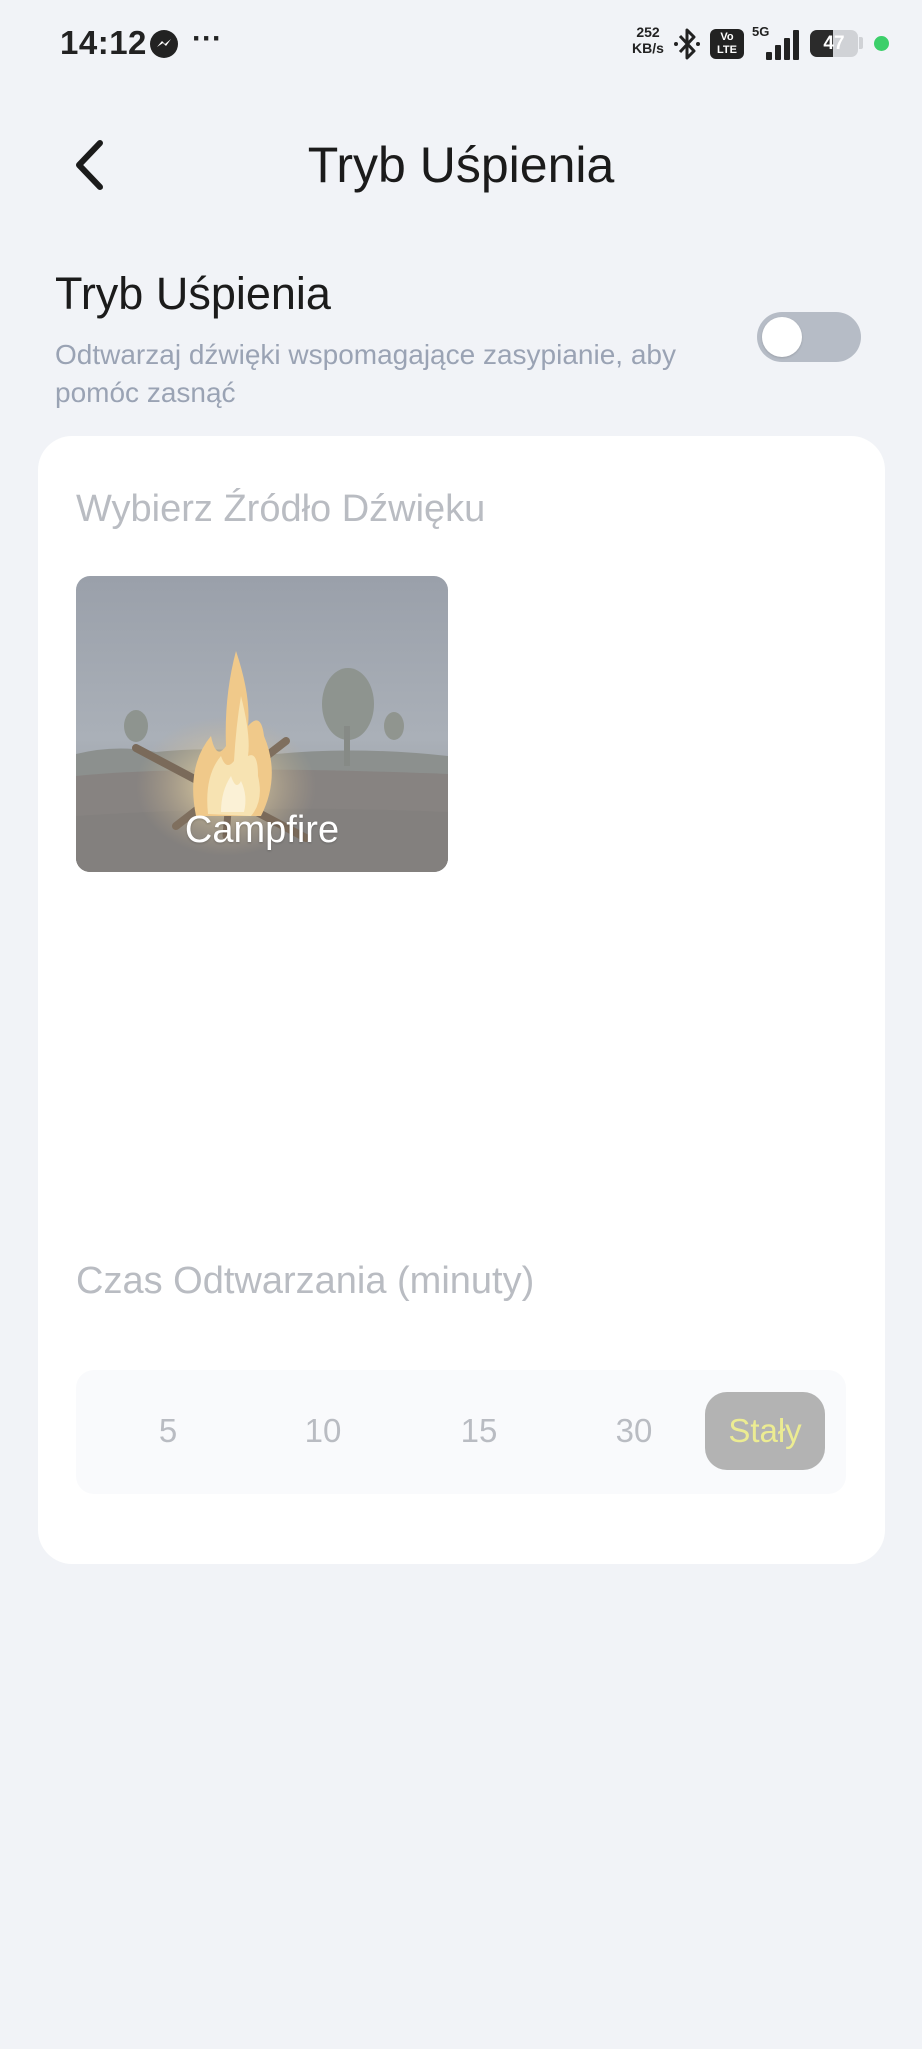 Image resolution: width=922 pixels, height=2049 pixels. Describe the element at coordinates (761, 31) in the screenshot. I see `network-type: 5G` at that location.